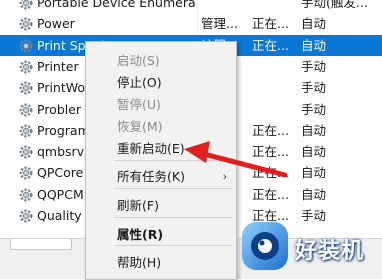 The width and height of the screenshot is (382, 280). What do you see at coordinates (138, 205) in the screenshot?
I see `menu-item-label: 刷新(F)` at bounding box center [138, 205].